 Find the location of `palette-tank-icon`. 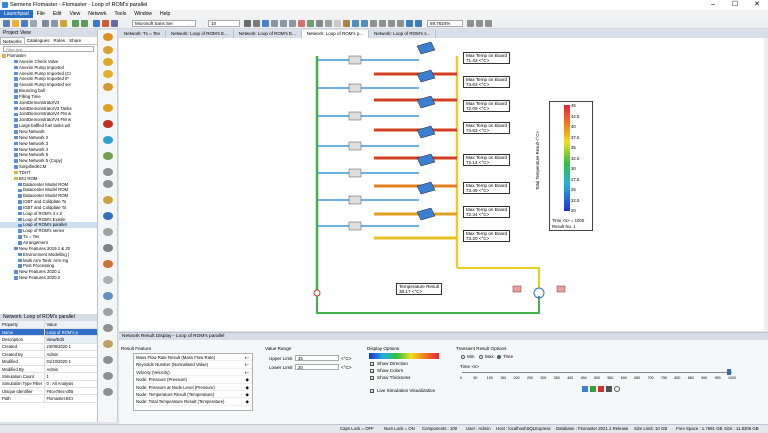

palette-tank-icon is located at coordinates (108, 87).